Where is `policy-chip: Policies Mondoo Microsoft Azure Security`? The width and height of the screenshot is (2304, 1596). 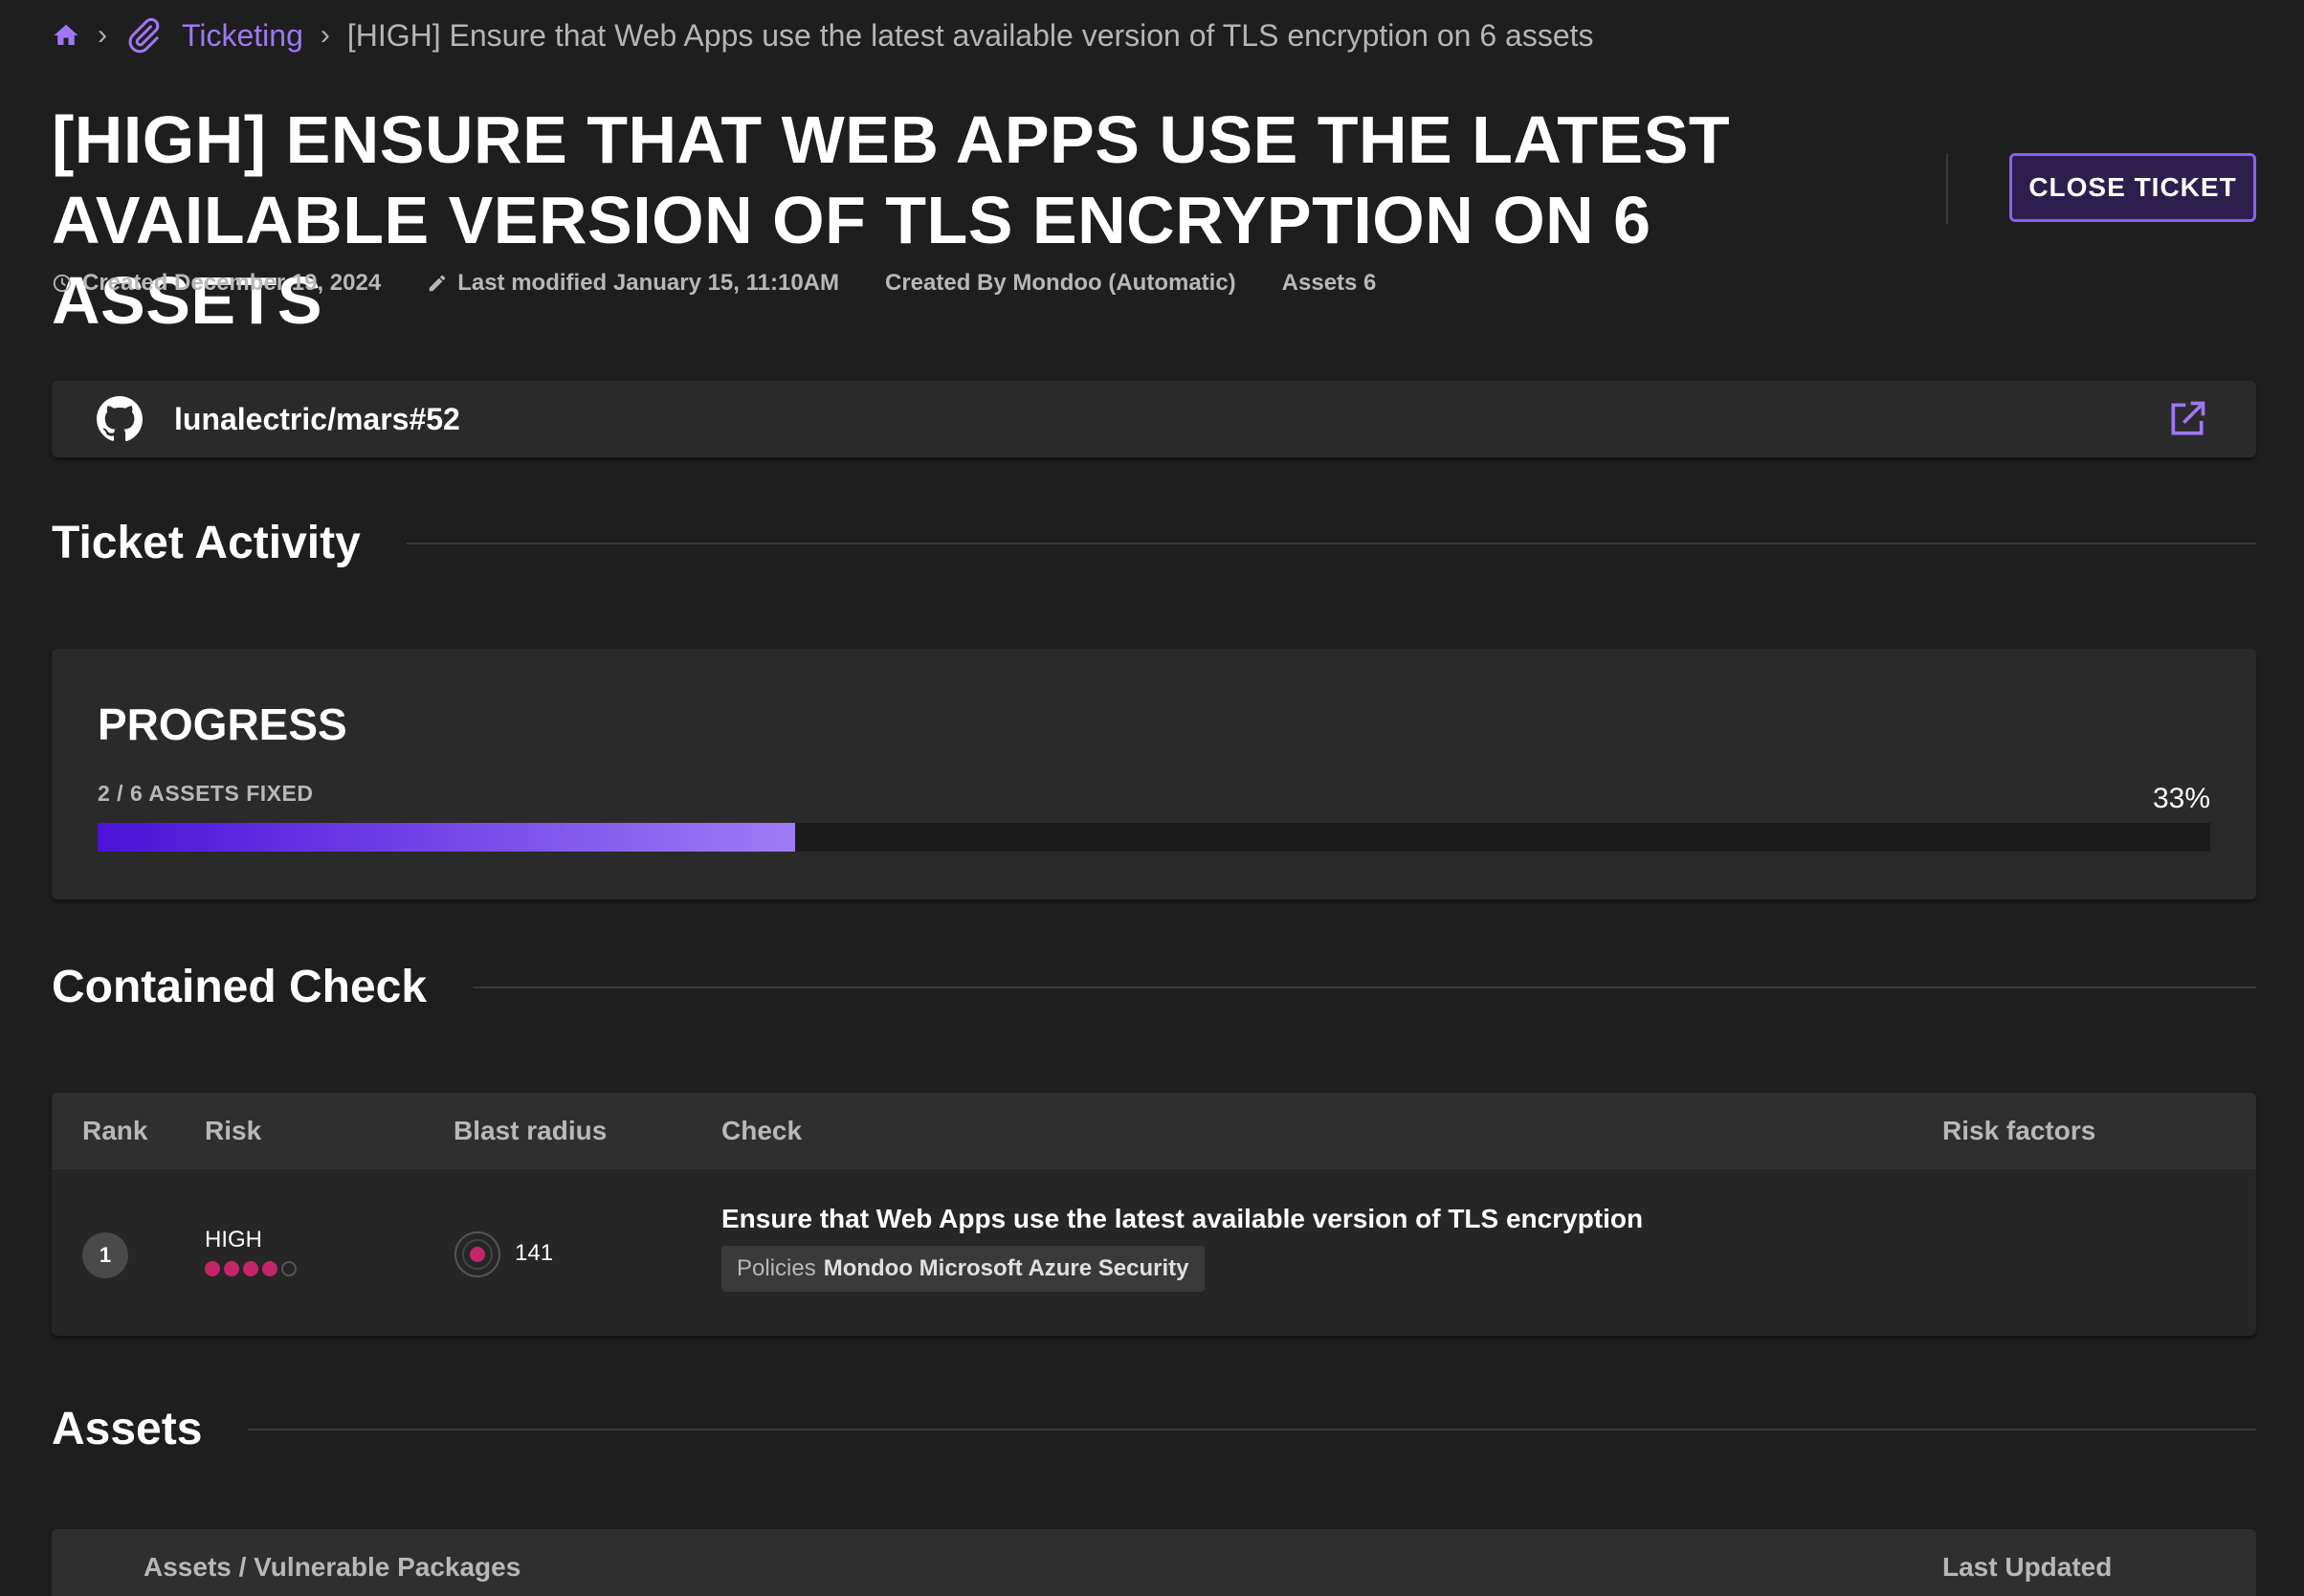 policy-chip: Policies Mondoo Microsoft Azure Security is located at coordinates (963, 1269).